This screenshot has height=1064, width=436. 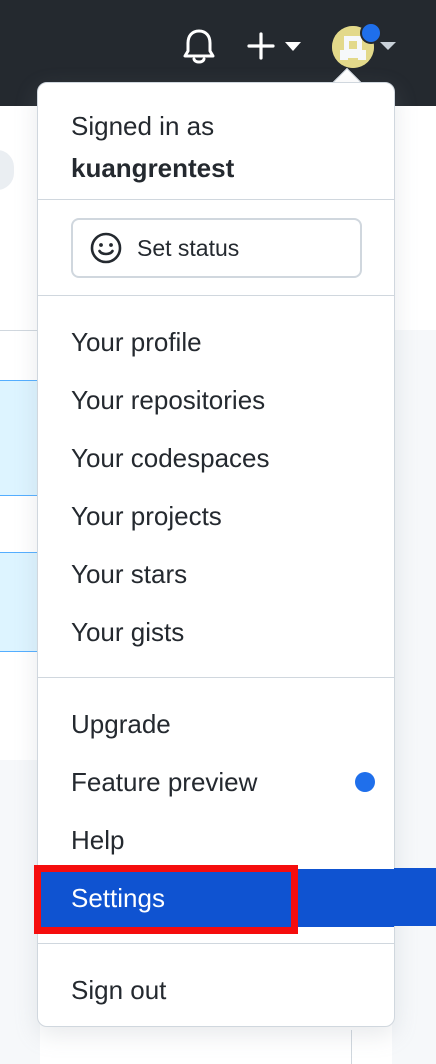 What do you see at coordinates (216, 342) in the screenshot?
I see `menu-item-your-profile: Your profile` at bounding box center [216, 342].